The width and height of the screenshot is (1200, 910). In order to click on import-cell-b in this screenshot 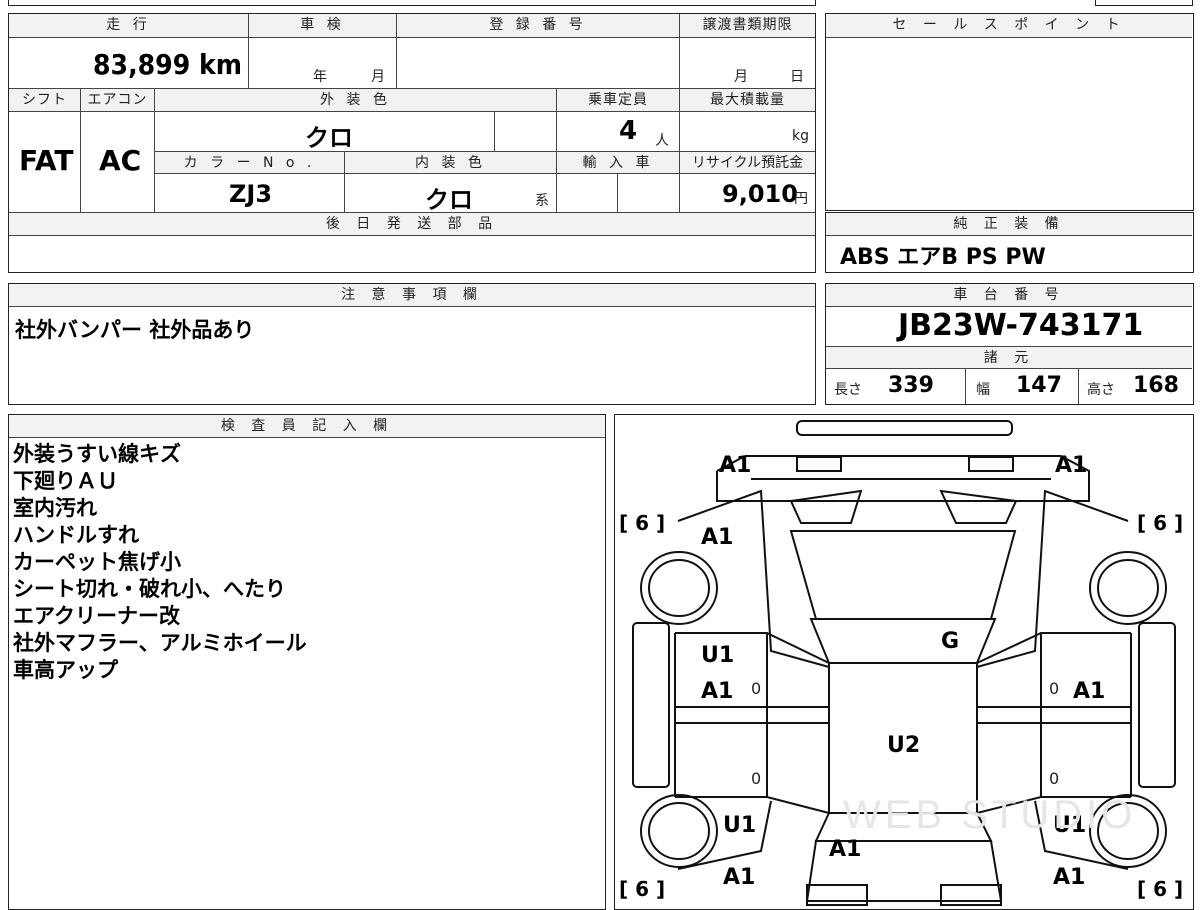, I will do `click(649, 193)`.